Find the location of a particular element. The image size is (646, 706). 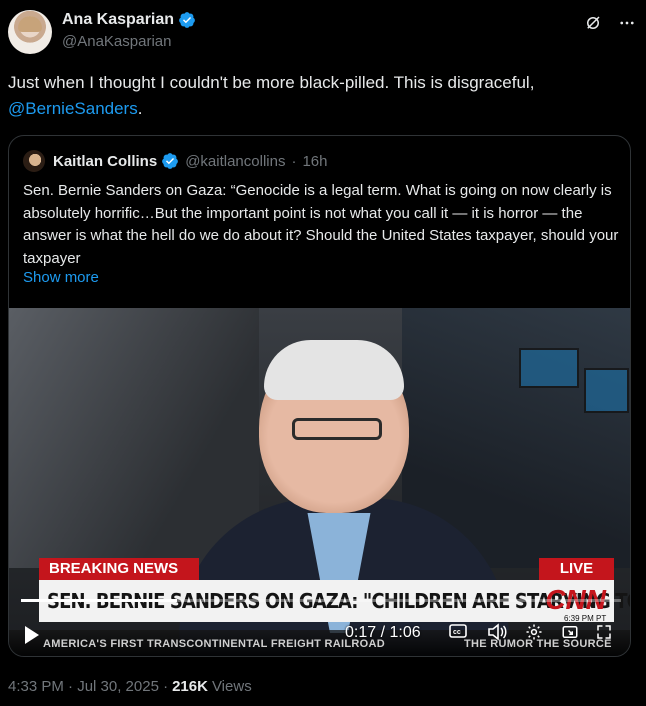

volume-icon is located at coordinates (497, 635).